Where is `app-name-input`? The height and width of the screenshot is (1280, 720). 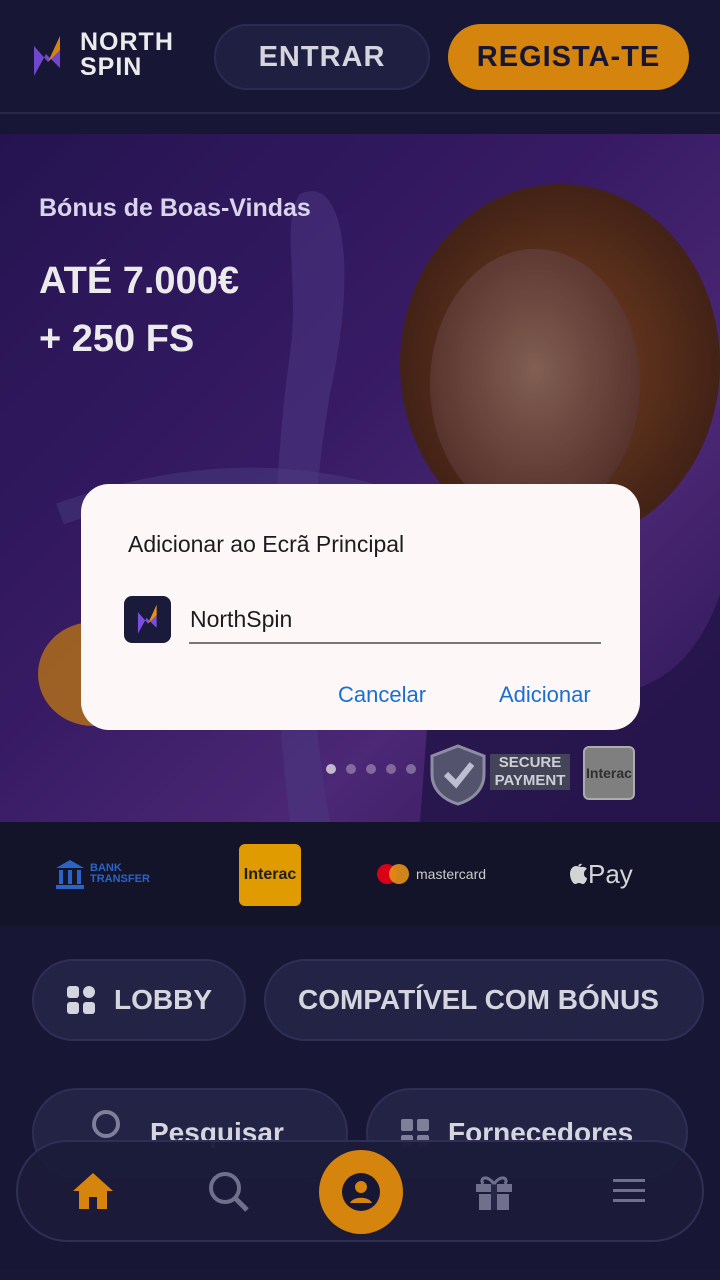 app-name-input is located at coordinates (395, 620).